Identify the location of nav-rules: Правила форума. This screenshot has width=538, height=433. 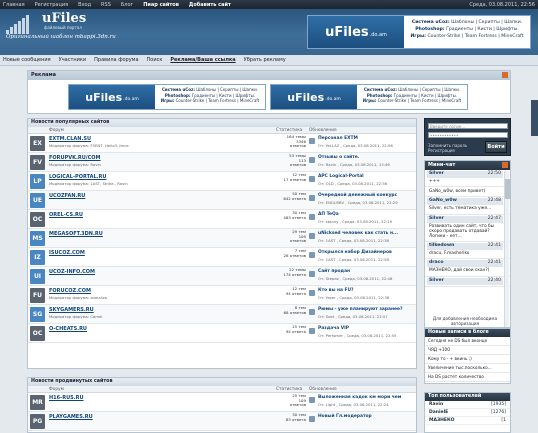
(116, 60).